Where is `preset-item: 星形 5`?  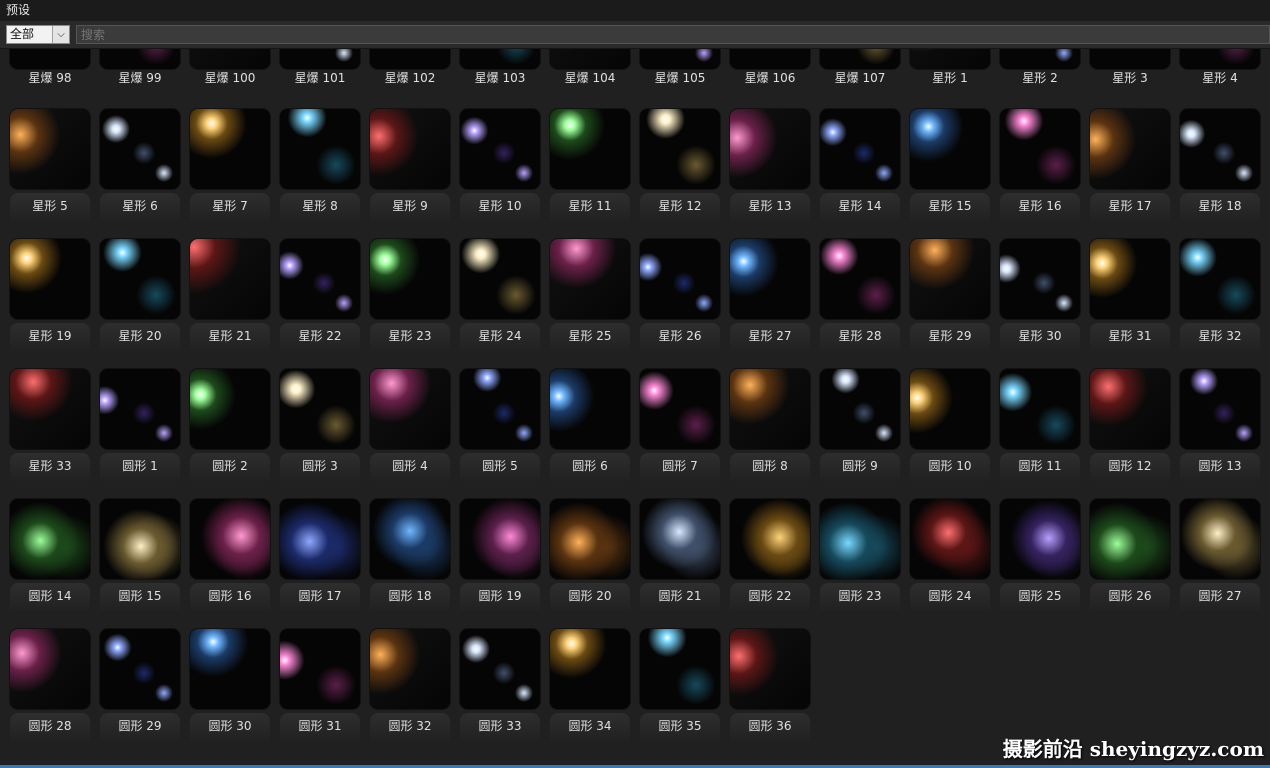 preset-item: 星形 5 is located at coordinates (51, 173).